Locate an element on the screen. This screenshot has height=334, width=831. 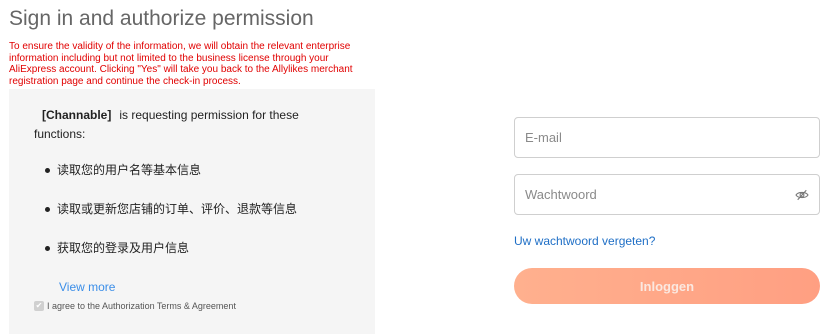
list-item: 读取或更新您店铺的订单、评价、退款等信息 is located at coordinates (165, 209).